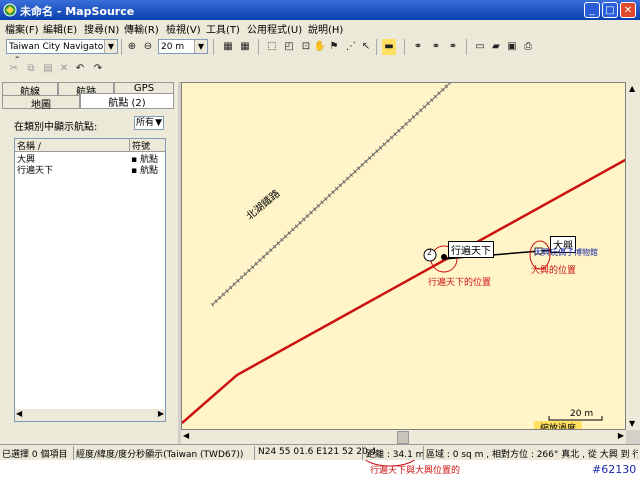 Image resolution: width=640 pixels, height=480 pixels. I want to click on scroll-thumb, so click(403, 437).